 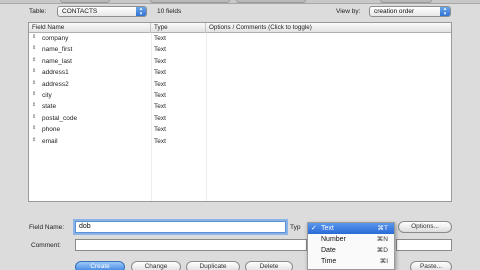 I want to click on field-name-label: Field Name:, so click(x=47, y=227).